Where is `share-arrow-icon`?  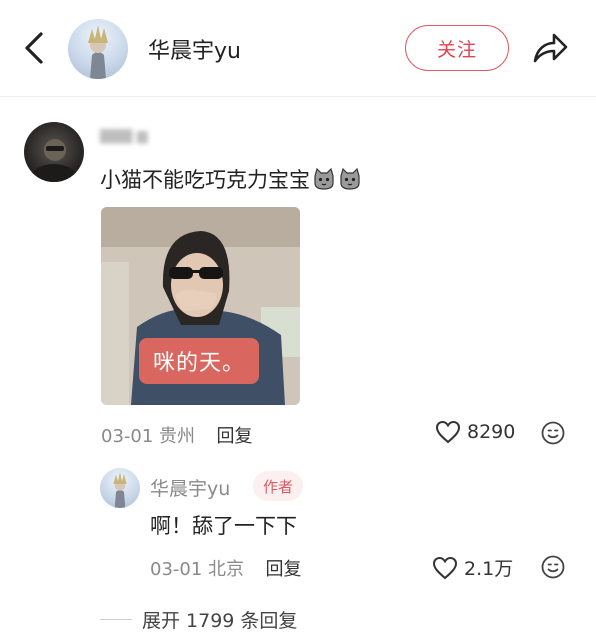
share-arrow-icon is located at coordinates (550, 48).